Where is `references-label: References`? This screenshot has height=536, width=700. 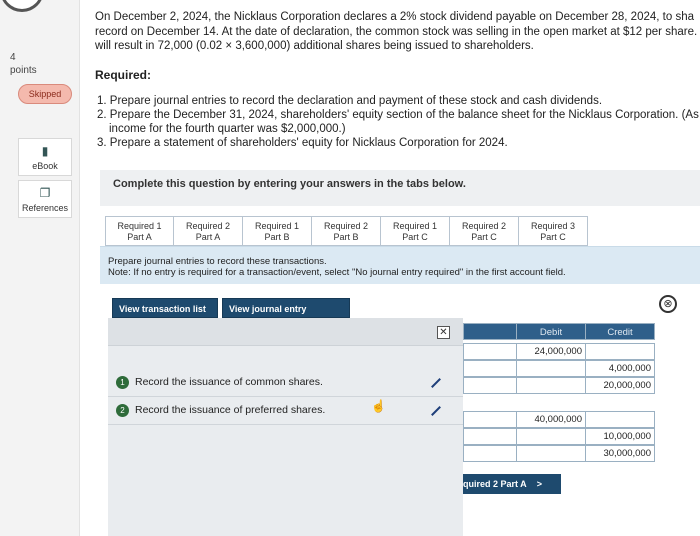
references-label: References is located at coordinates (45, 208).